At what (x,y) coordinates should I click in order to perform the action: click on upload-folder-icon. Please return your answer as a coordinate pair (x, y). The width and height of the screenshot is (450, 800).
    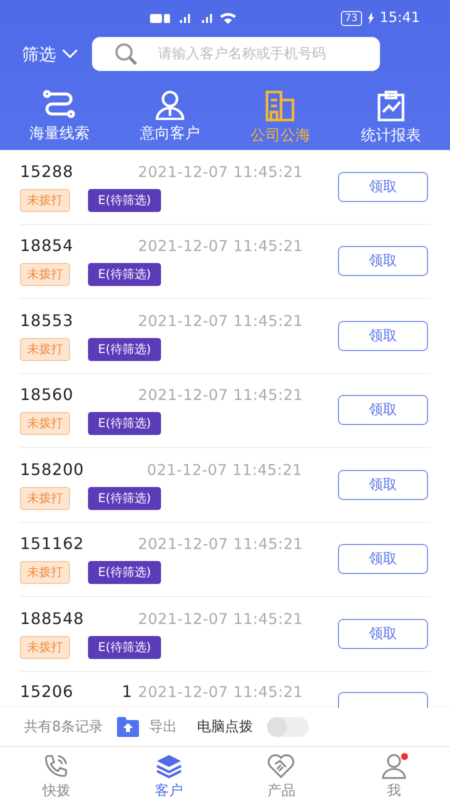
    Looking at the image, I should click on (127, 727).